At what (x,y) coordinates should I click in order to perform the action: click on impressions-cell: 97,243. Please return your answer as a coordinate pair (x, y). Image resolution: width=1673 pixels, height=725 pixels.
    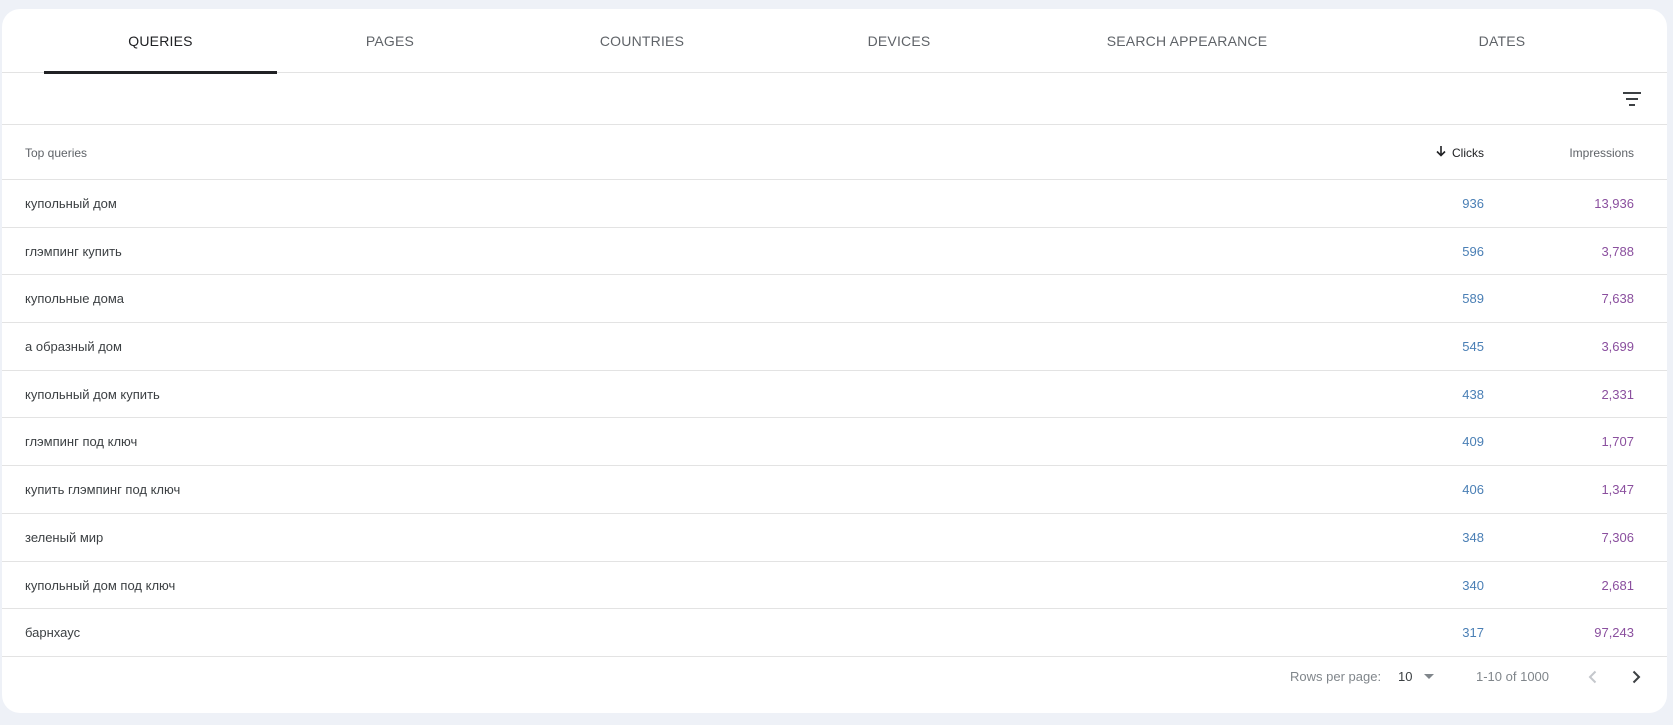
    Looking at the image, I should click on (1614, 633).